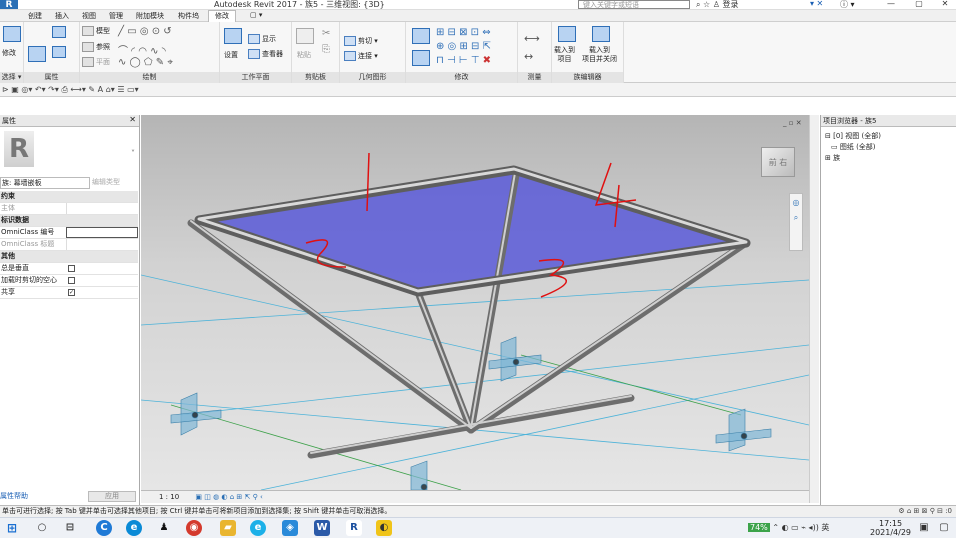  What do you see at coordinates (326, 33) in the screenshot?
I see `cut-icon: ✂` at bounding box center [326, 33].